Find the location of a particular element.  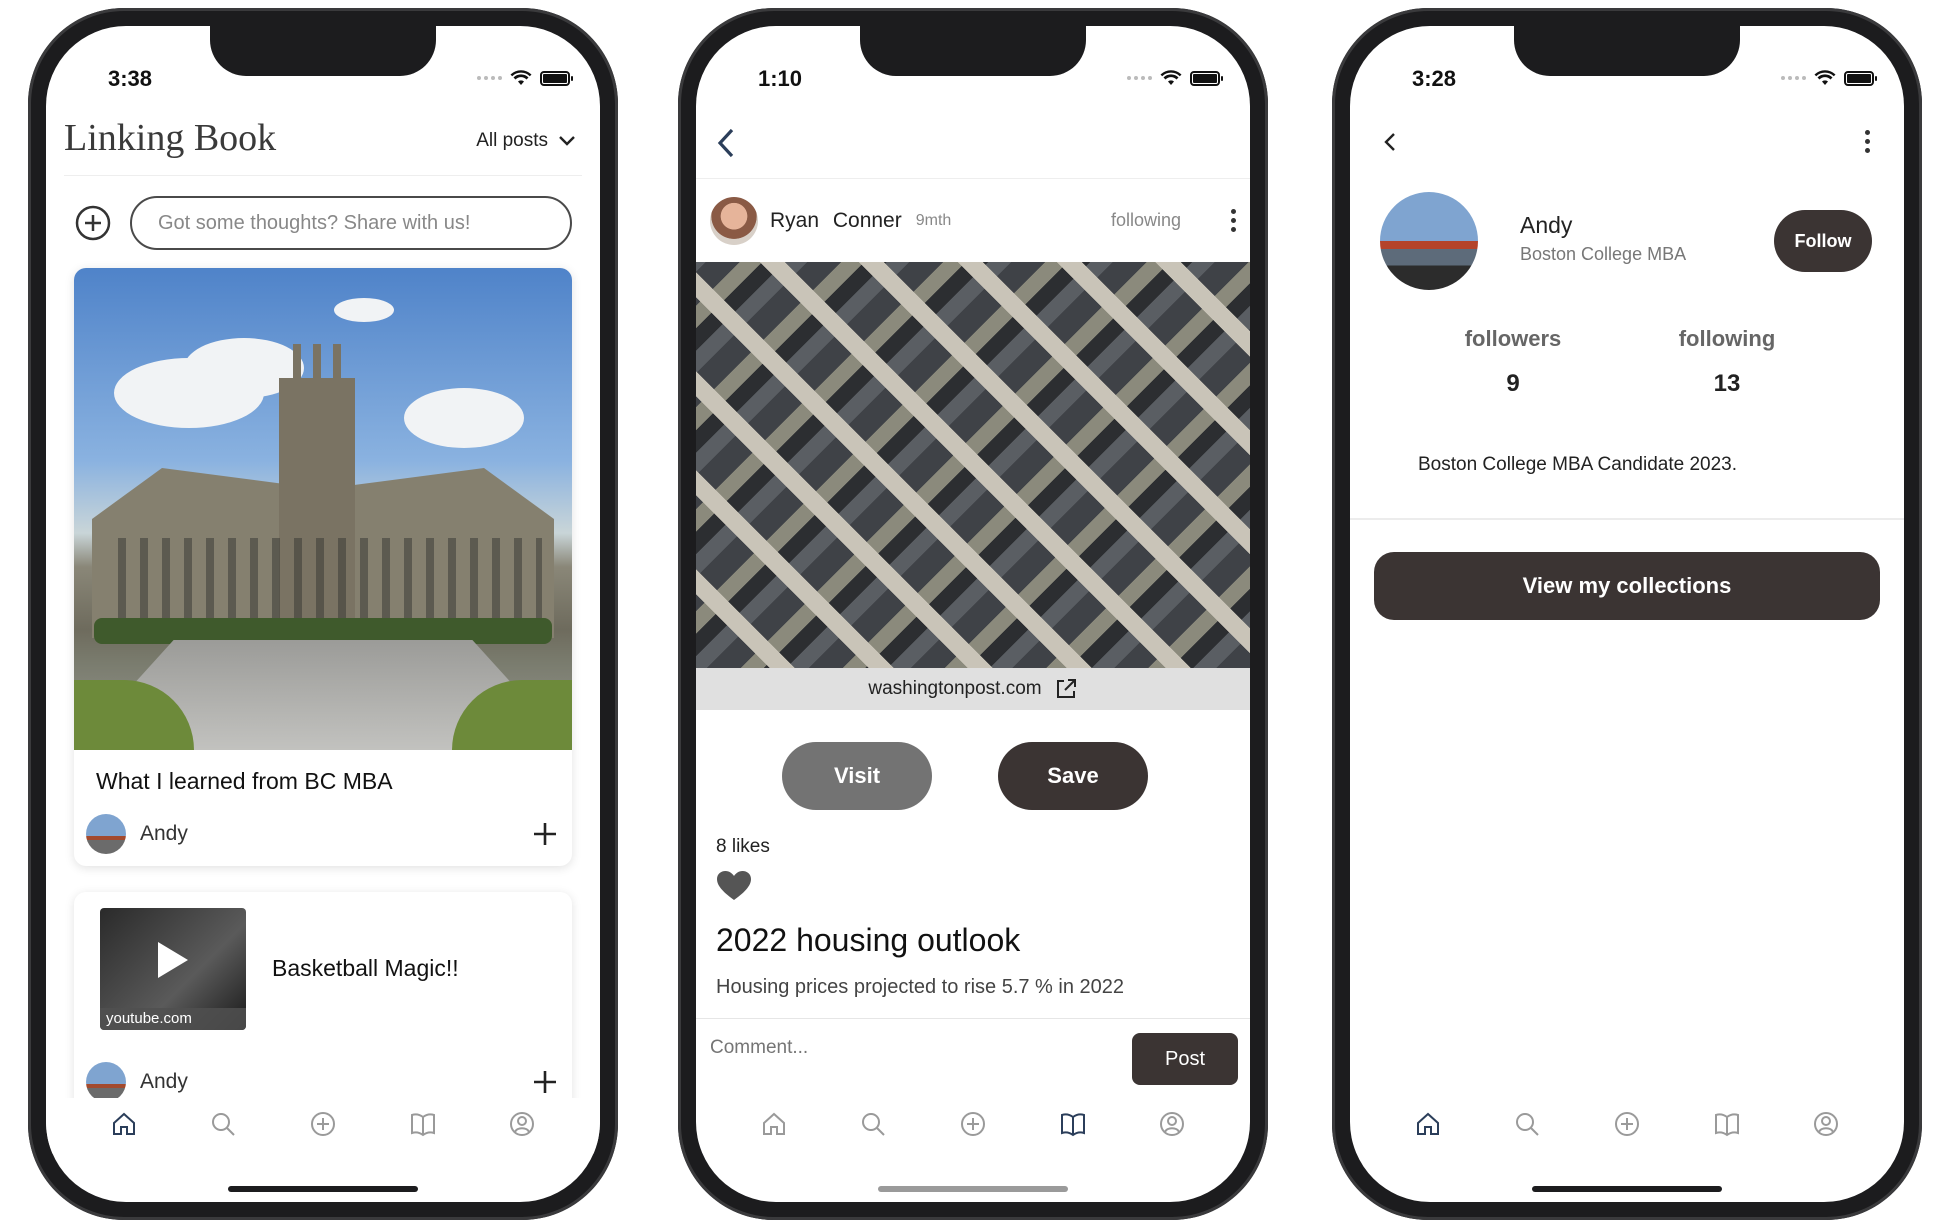

add-post-icon is located at coordinates (93, 223).